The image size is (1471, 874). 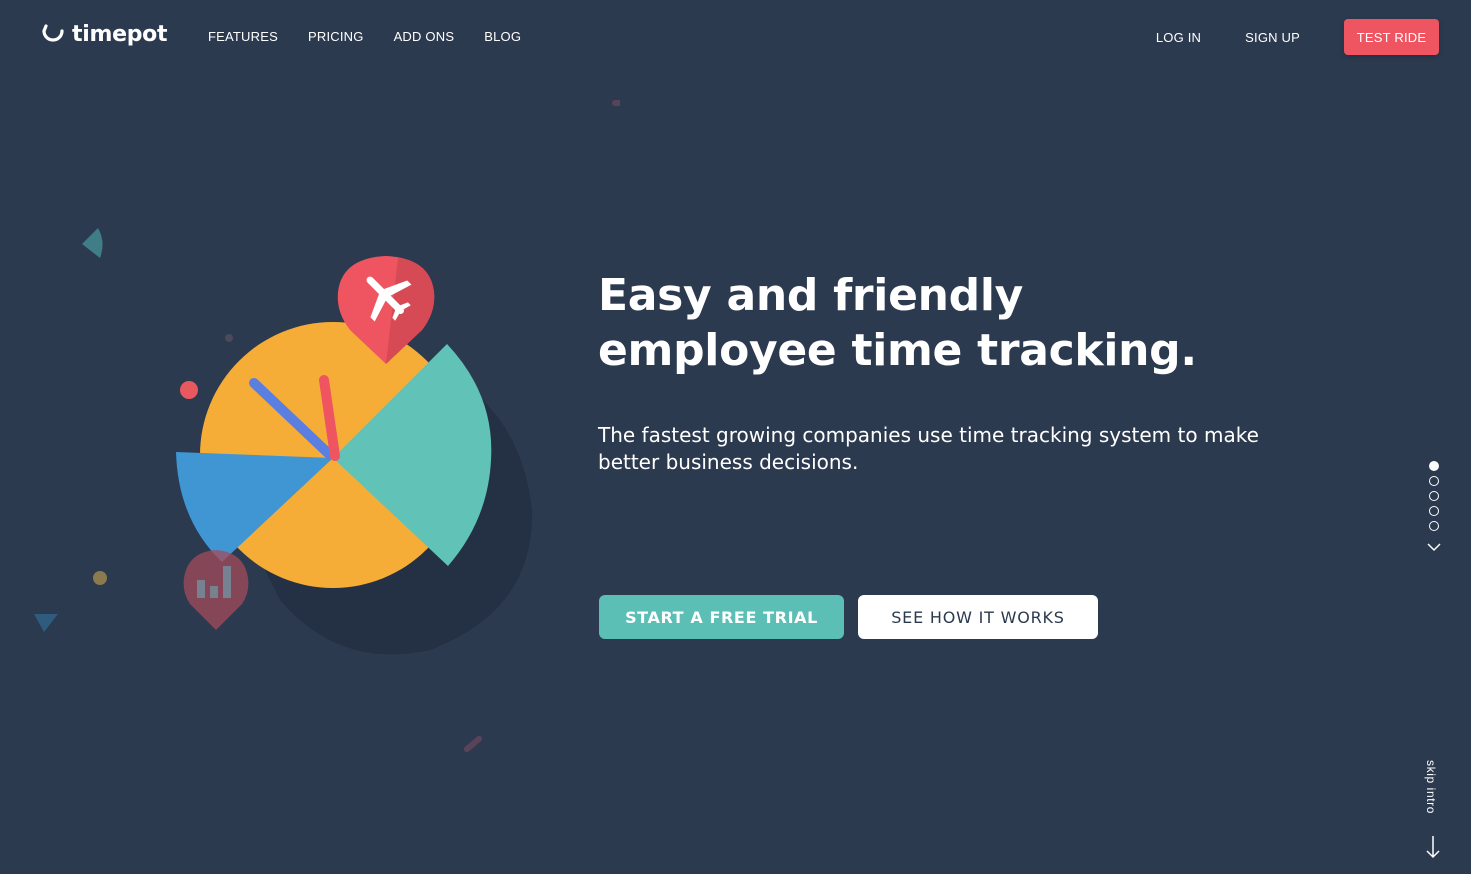 I want to click on chevron-down-icon, so click(x=1434, y=547).